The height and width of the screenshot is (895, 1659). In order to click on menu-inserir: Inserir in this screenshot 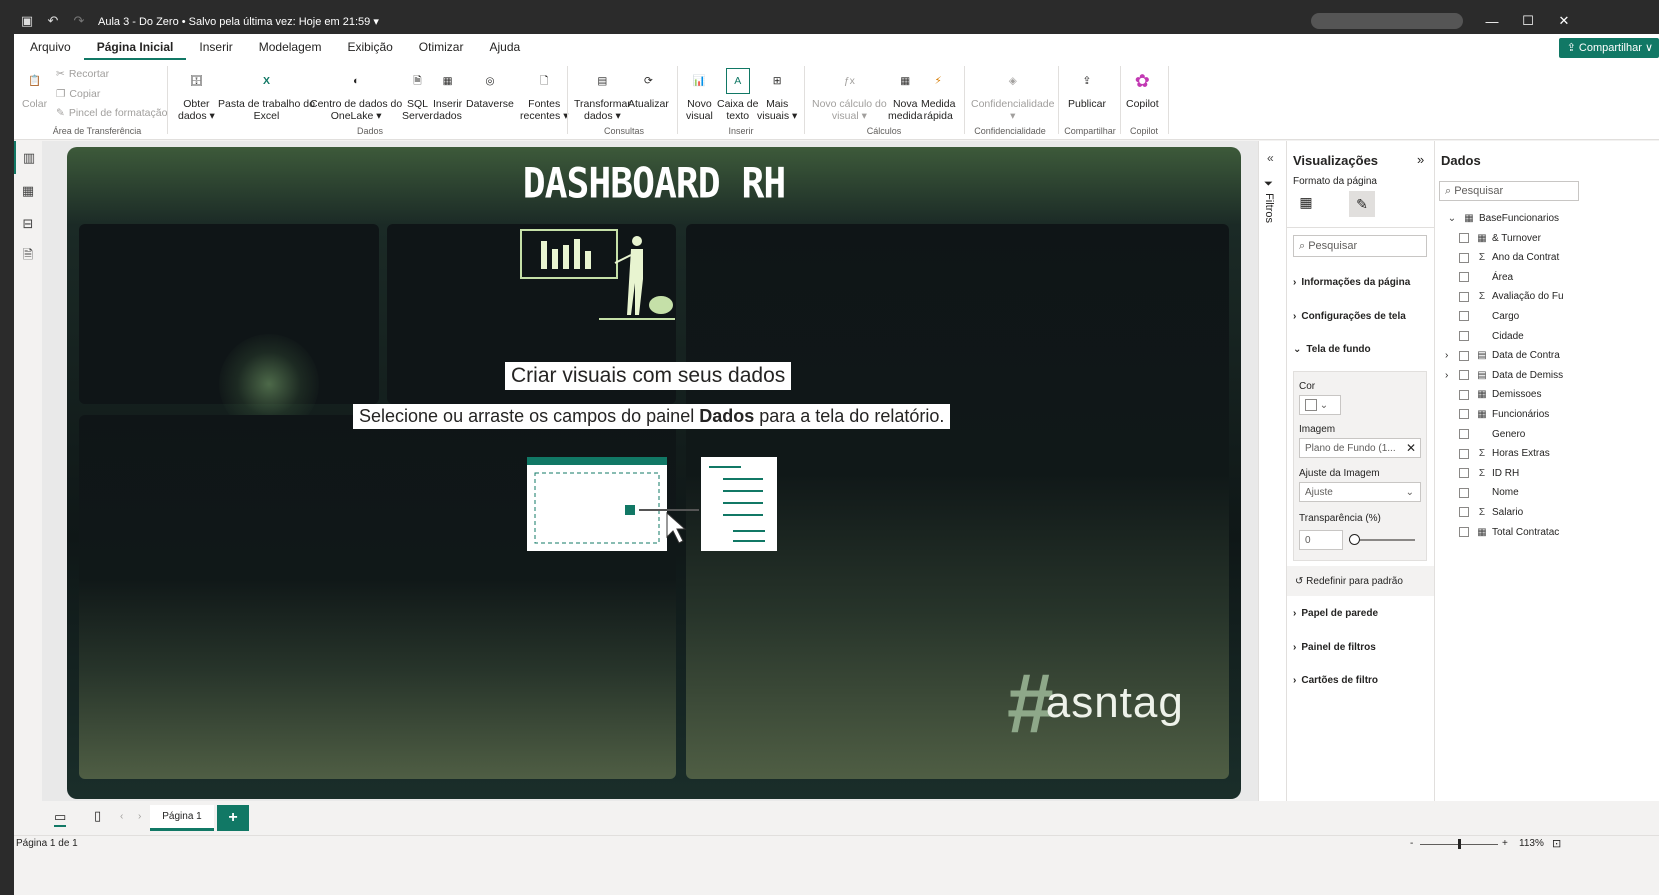, I will do `click(215, 47)`.